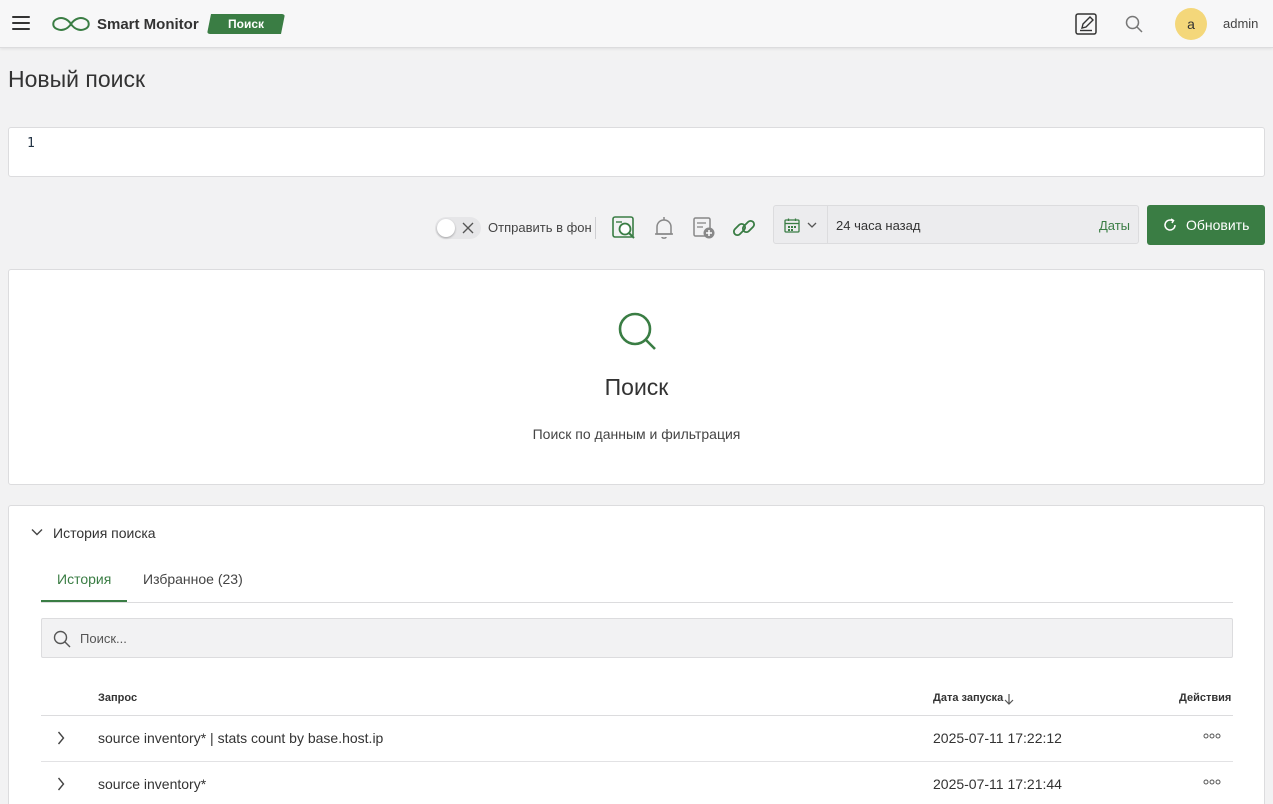 This screenshot has height=804, width=1273. I want to click on background-toggle-label: Отправить в фон, so click(540, 227).